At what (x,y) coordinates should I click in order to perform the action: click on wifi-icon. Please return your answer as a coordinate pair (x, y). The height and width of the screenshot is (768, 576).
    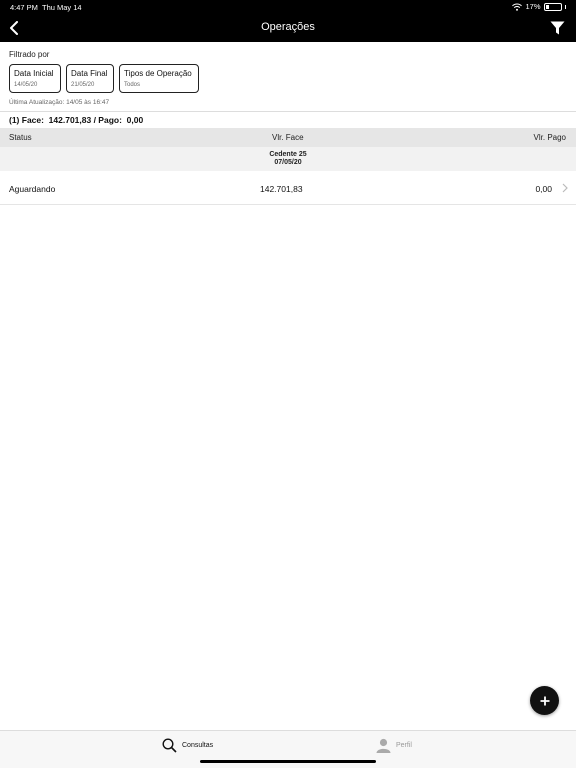
    Looking at the image, I should click on (517, 7).